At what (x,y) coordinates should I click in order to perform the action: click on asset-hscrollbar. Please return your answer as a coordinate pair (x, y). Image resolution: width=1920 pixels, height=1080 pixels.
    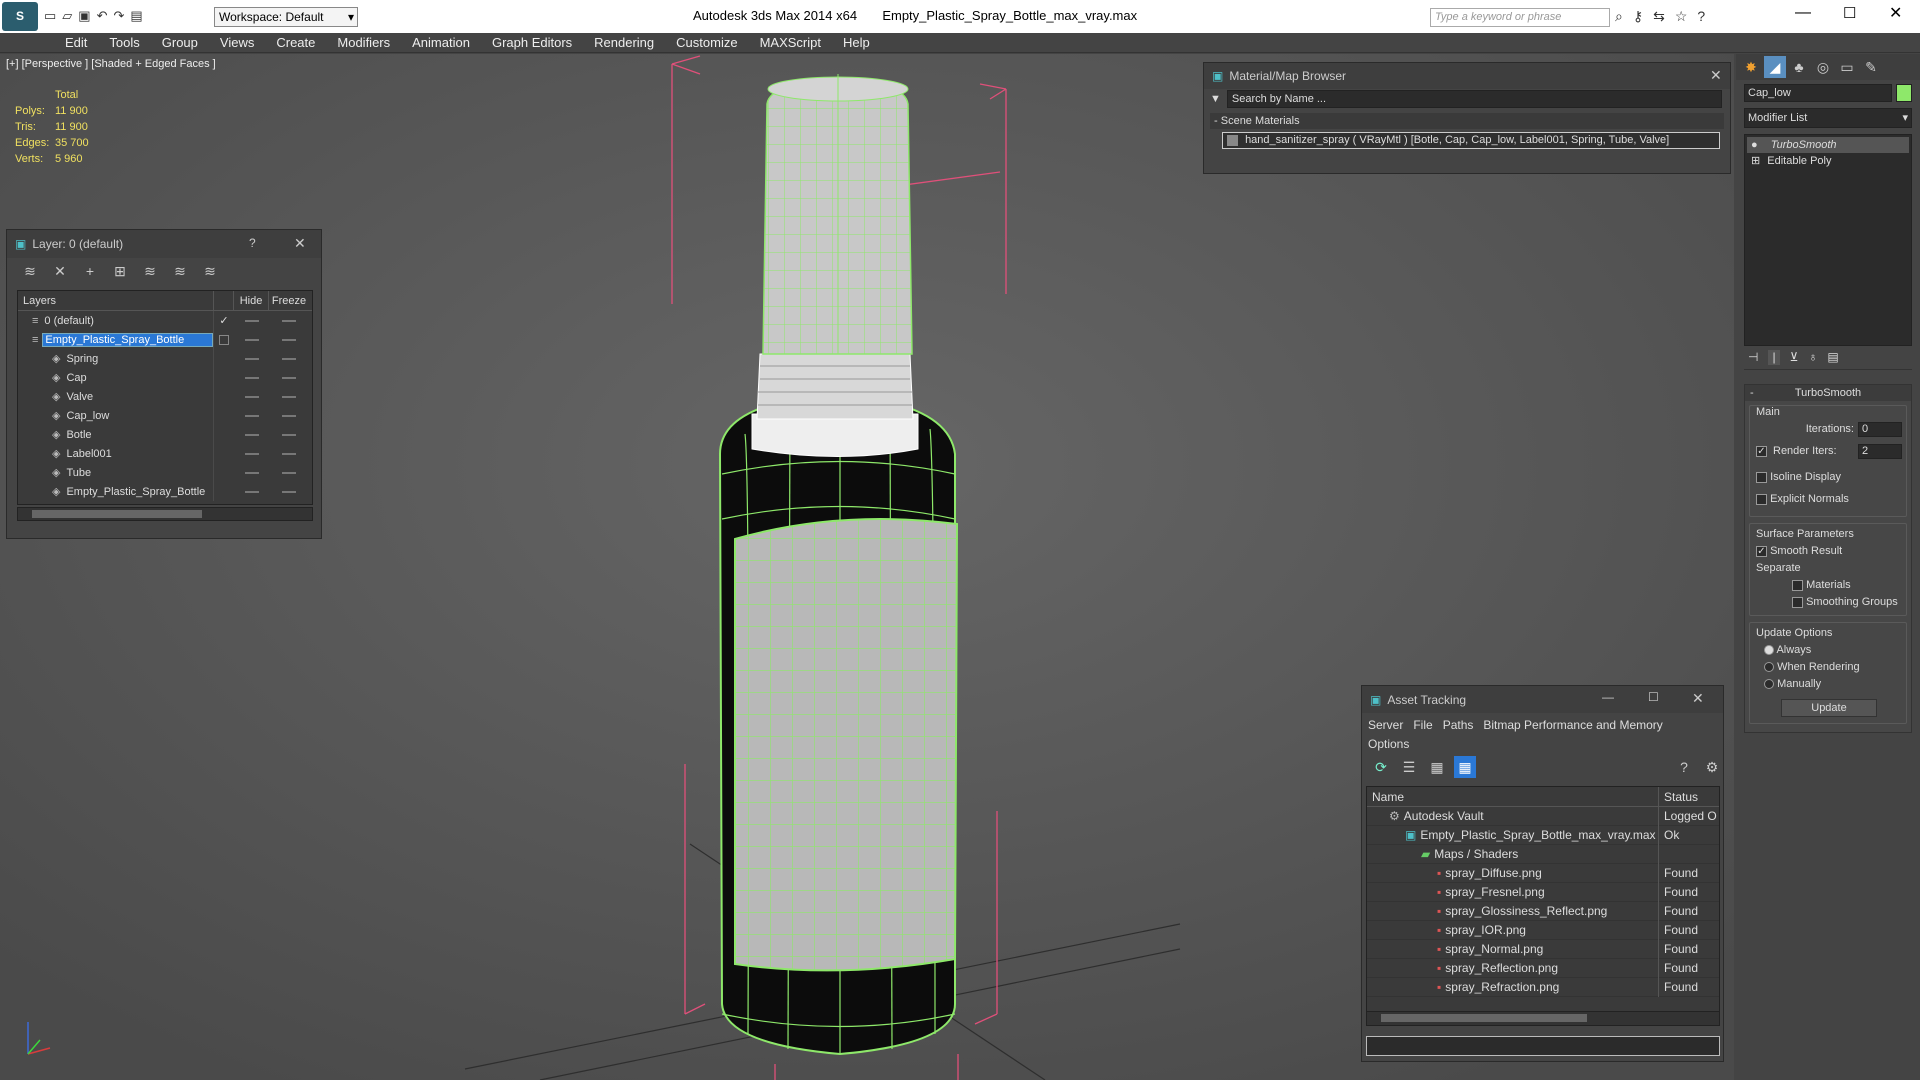
    Looking at the image, I should click on (1543, 1018).